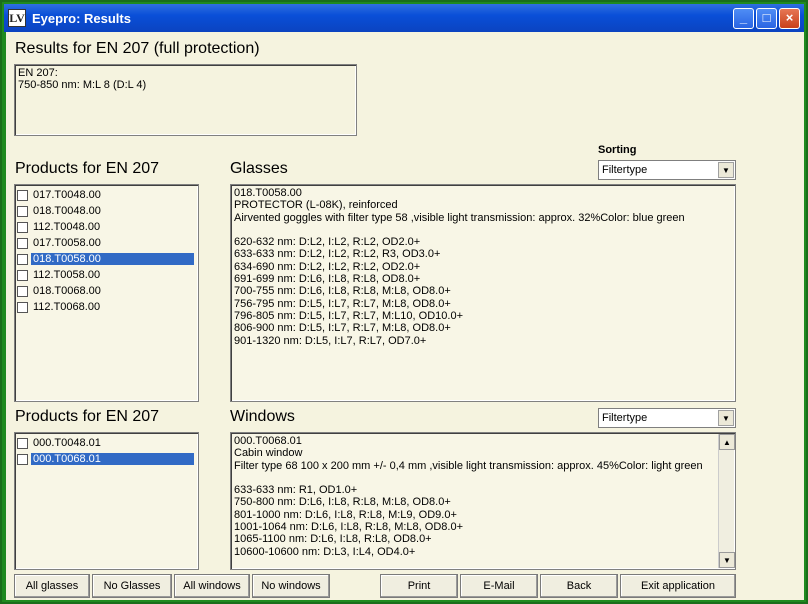 The width and height of the screenshot is (808, 604). I want to click on print-button: Print, so click(419, 586).